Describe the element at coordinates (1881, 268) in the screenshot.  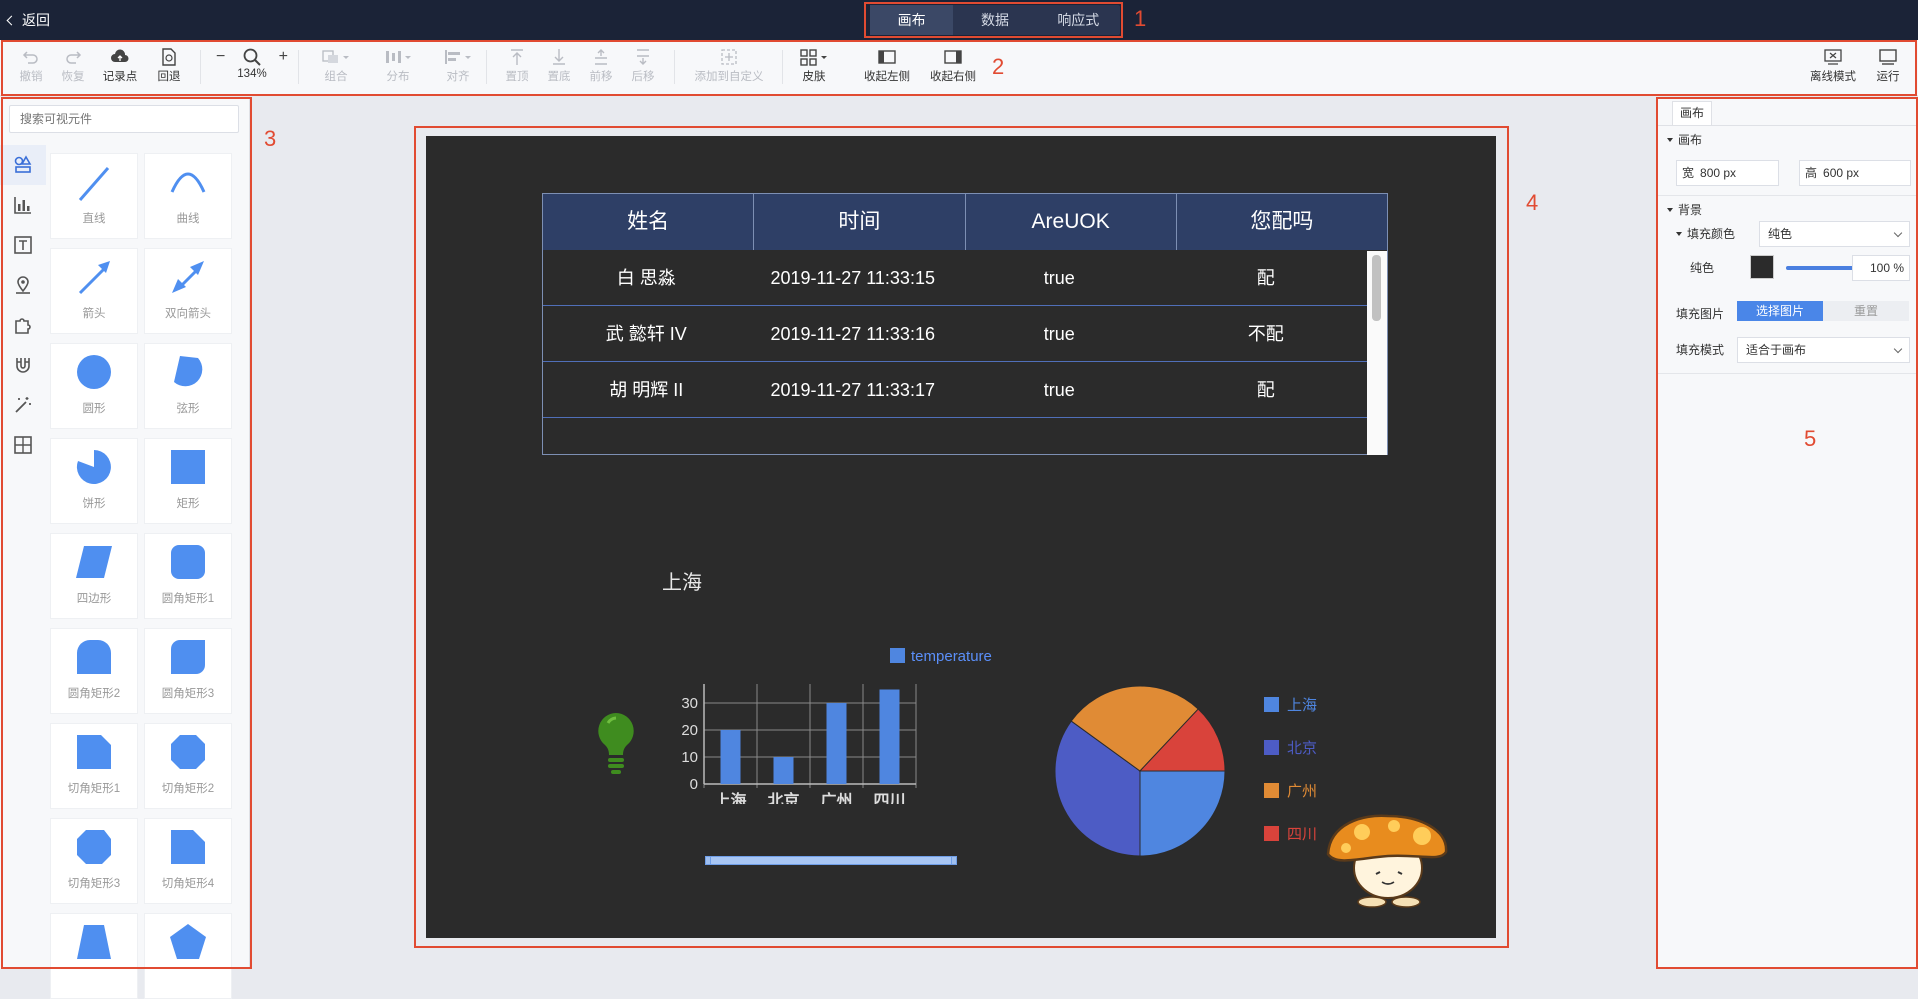
I see `opacity-field: 100 %` at that location.